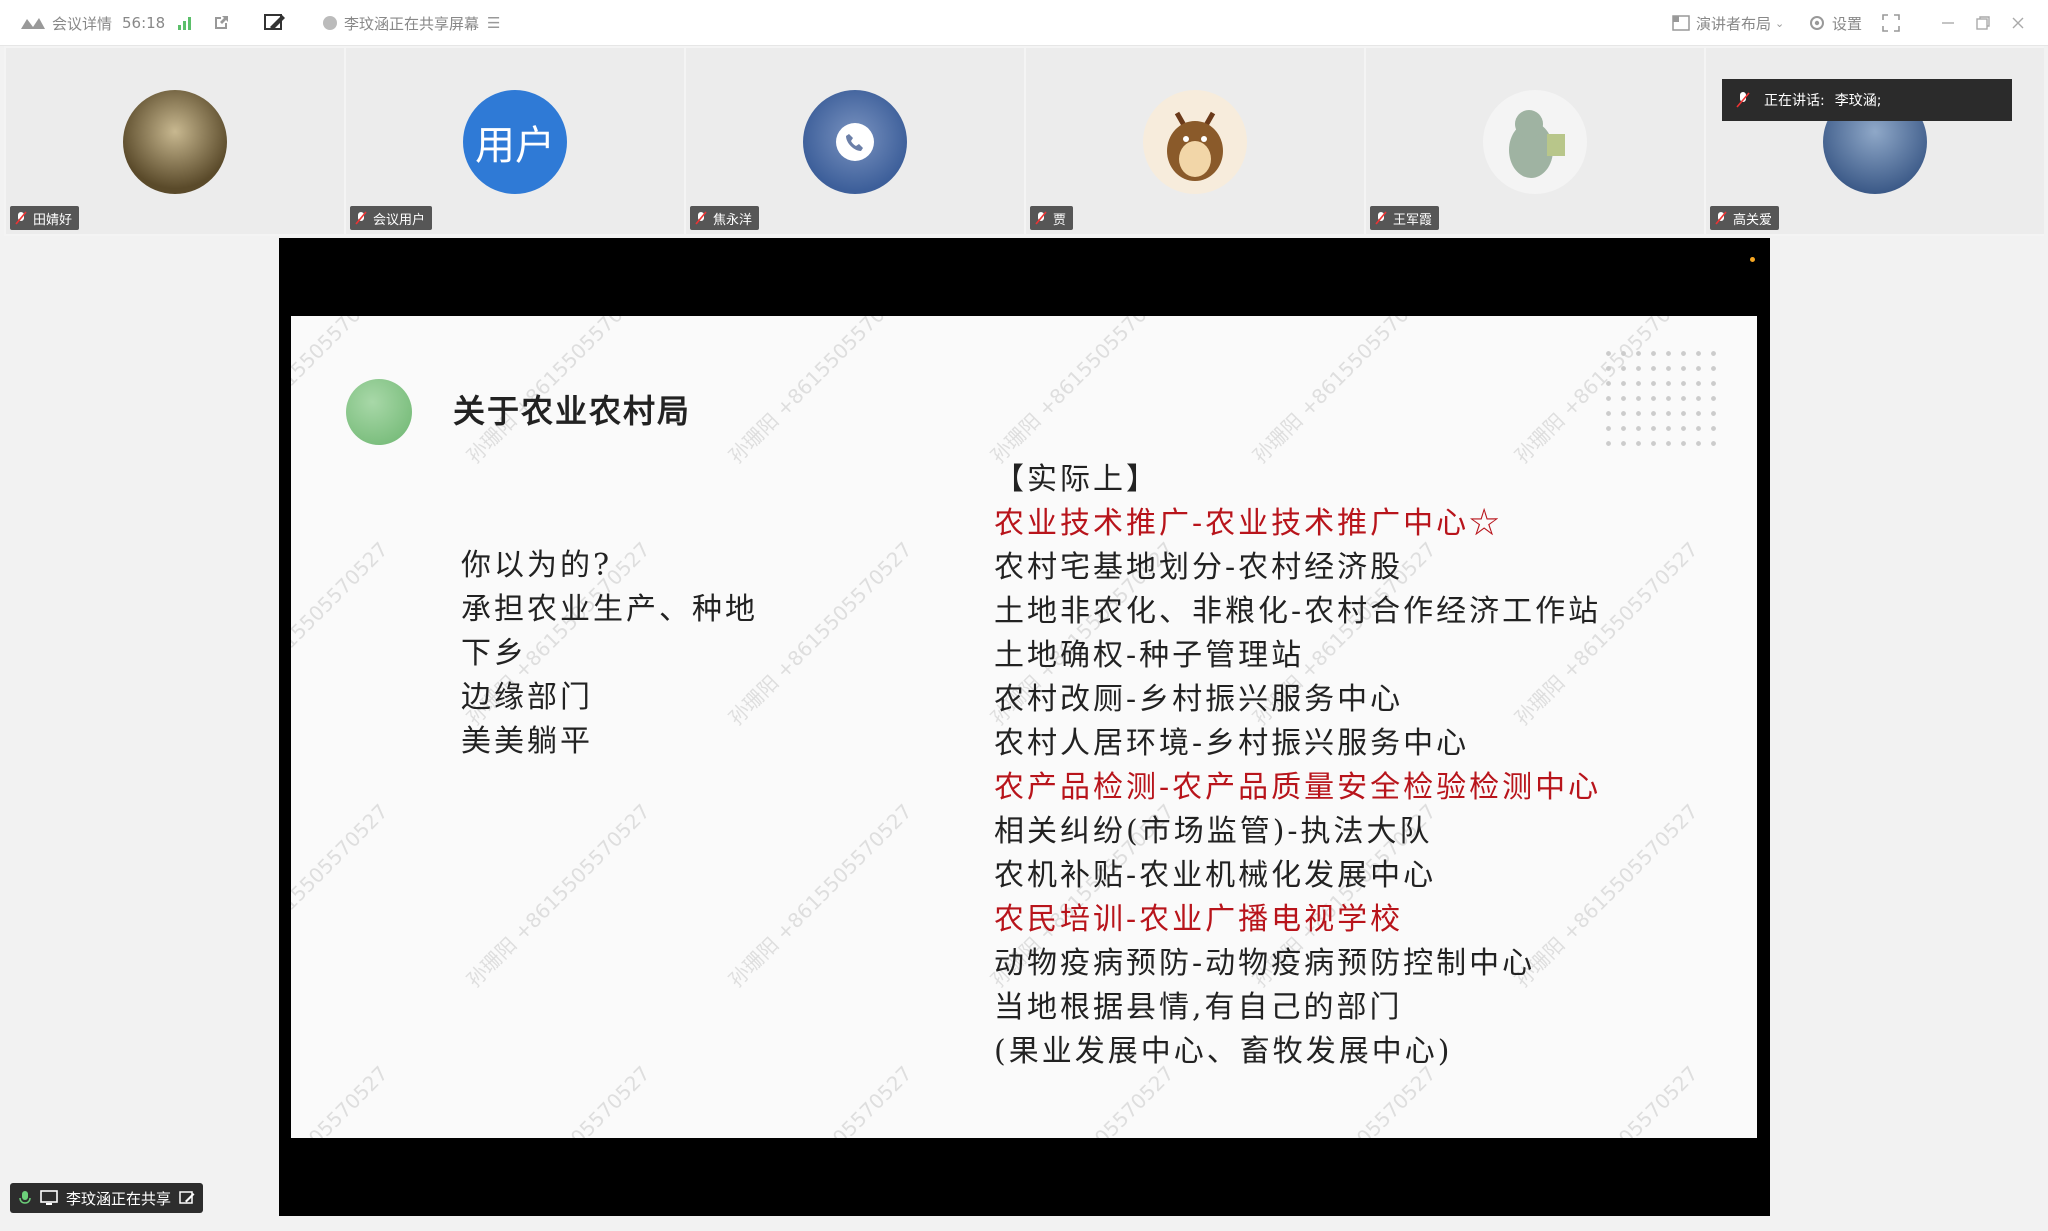 This screenshot has width=2048, height=1231. I want to click on speaker-name: 李玟涵;, so click(1858, 101).